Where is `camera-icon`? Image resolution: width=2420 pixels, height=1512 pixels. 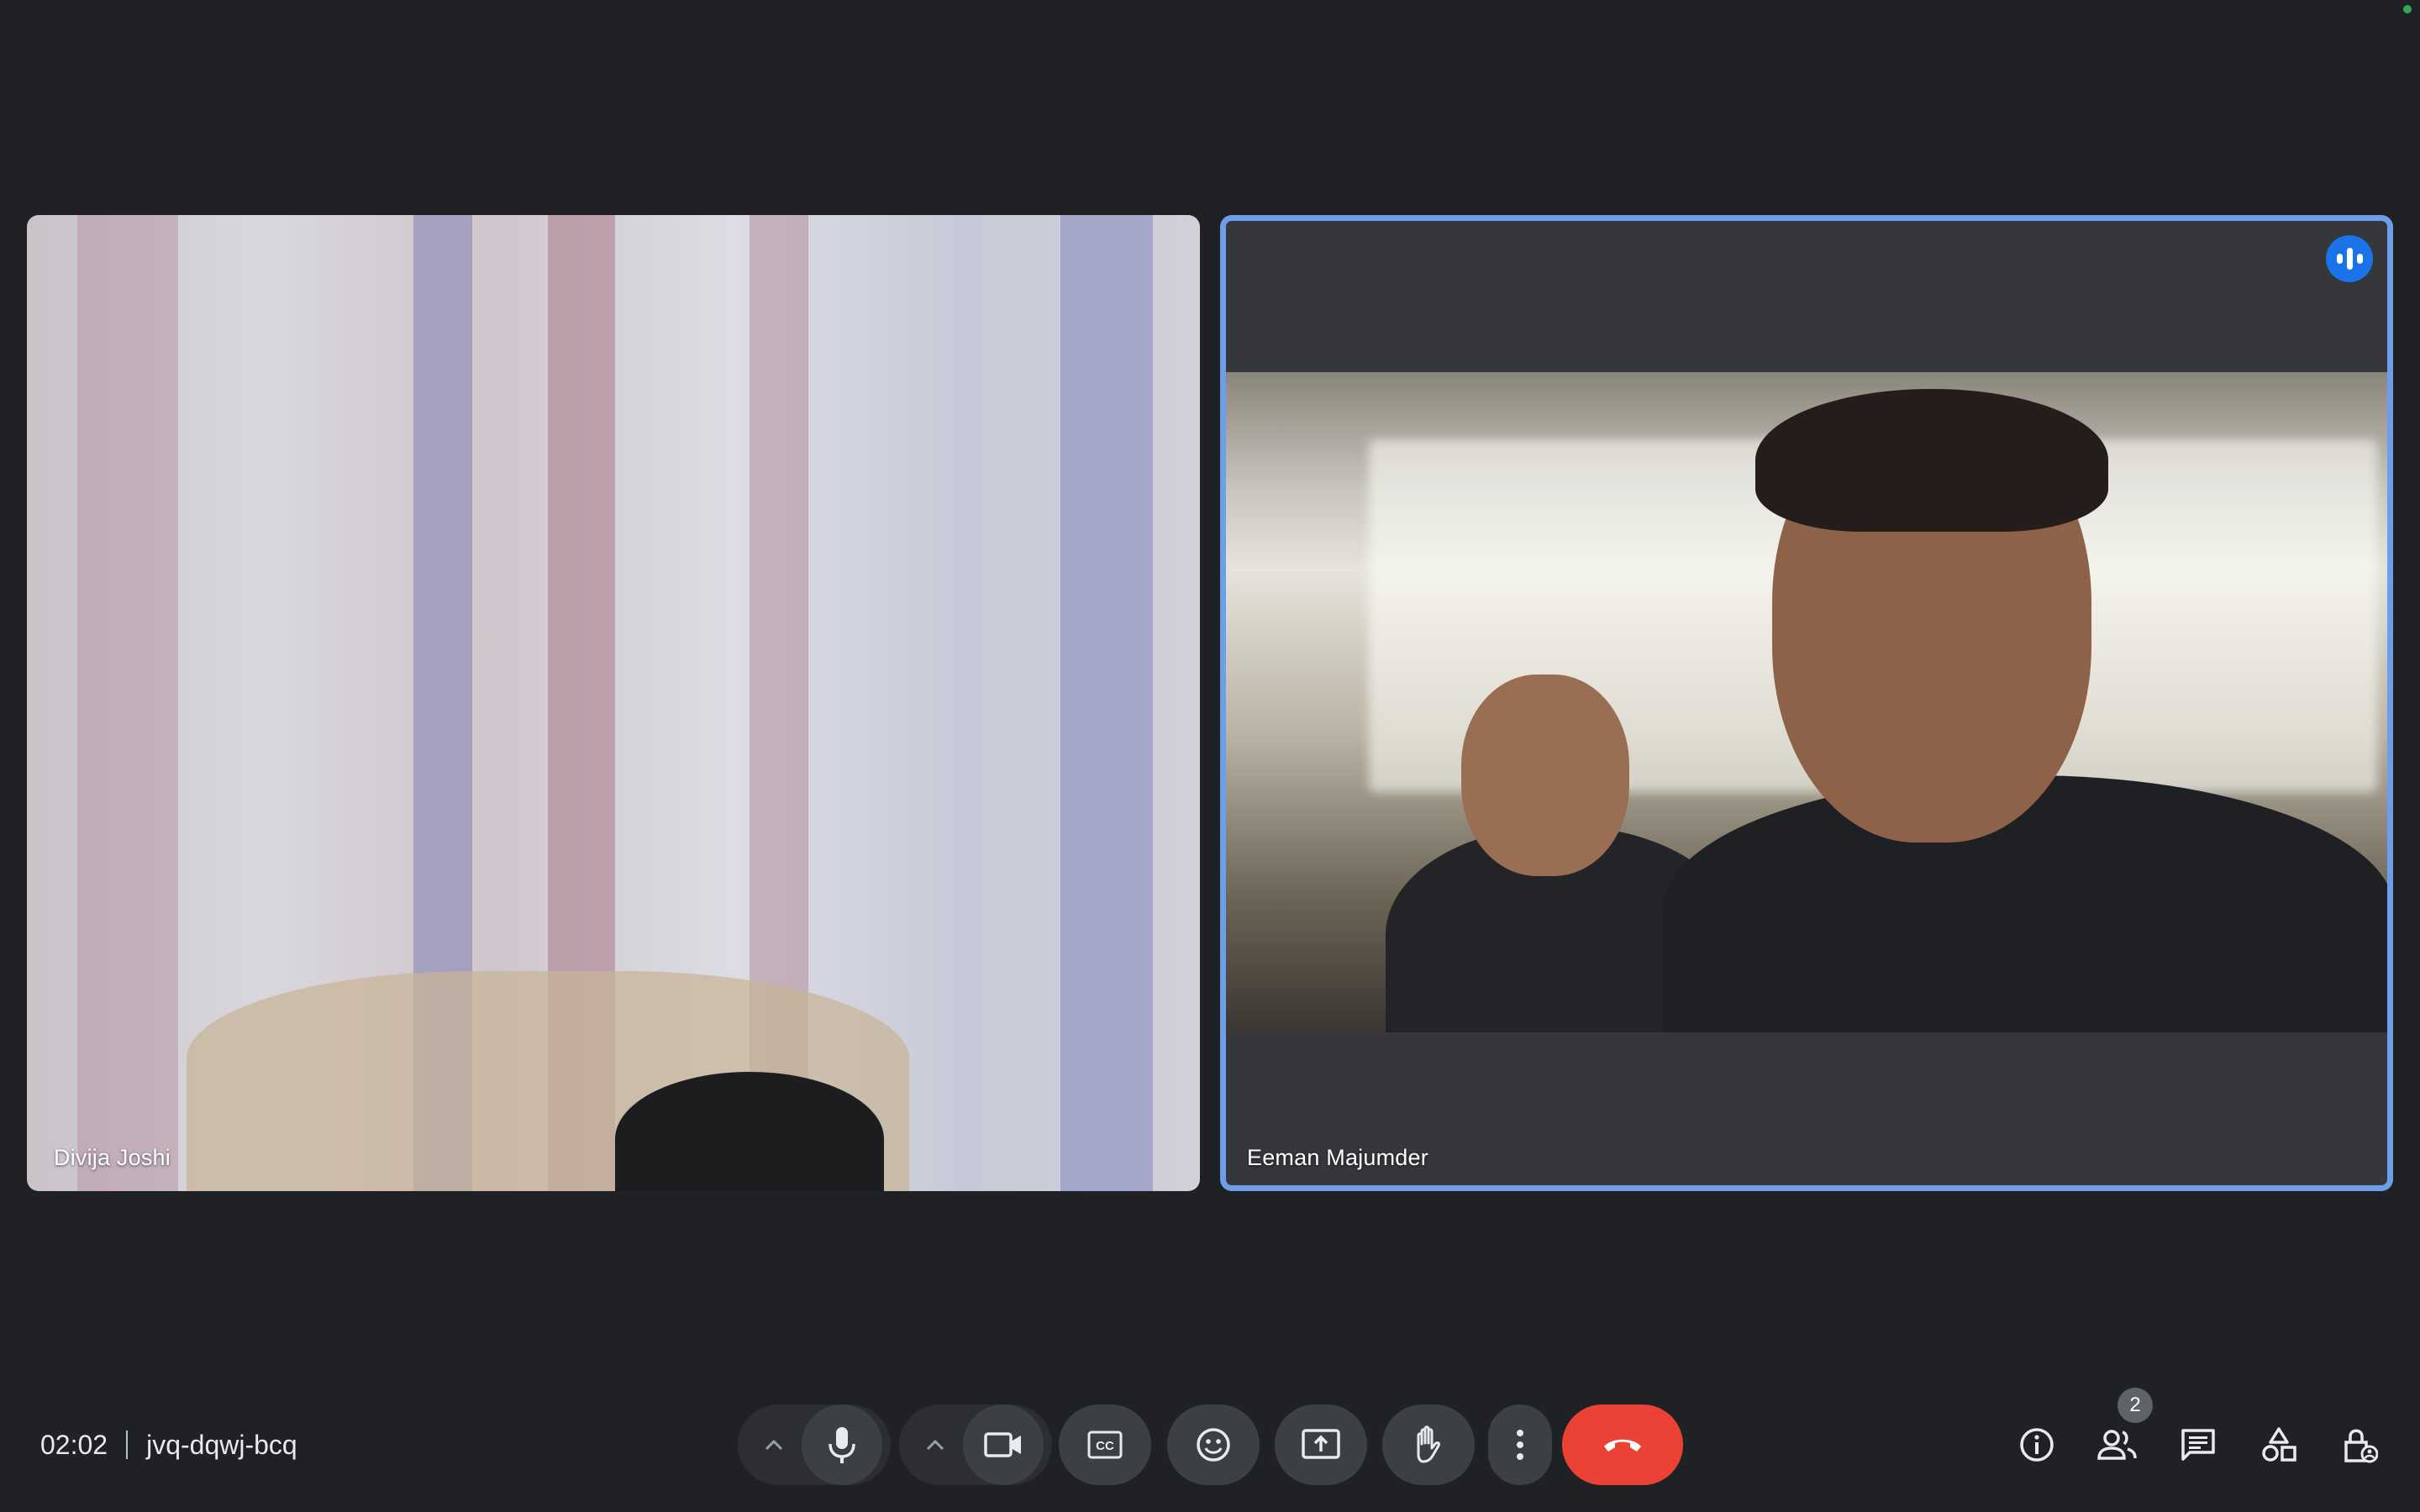 camera-icon is located at coordinates (1002, 1444).